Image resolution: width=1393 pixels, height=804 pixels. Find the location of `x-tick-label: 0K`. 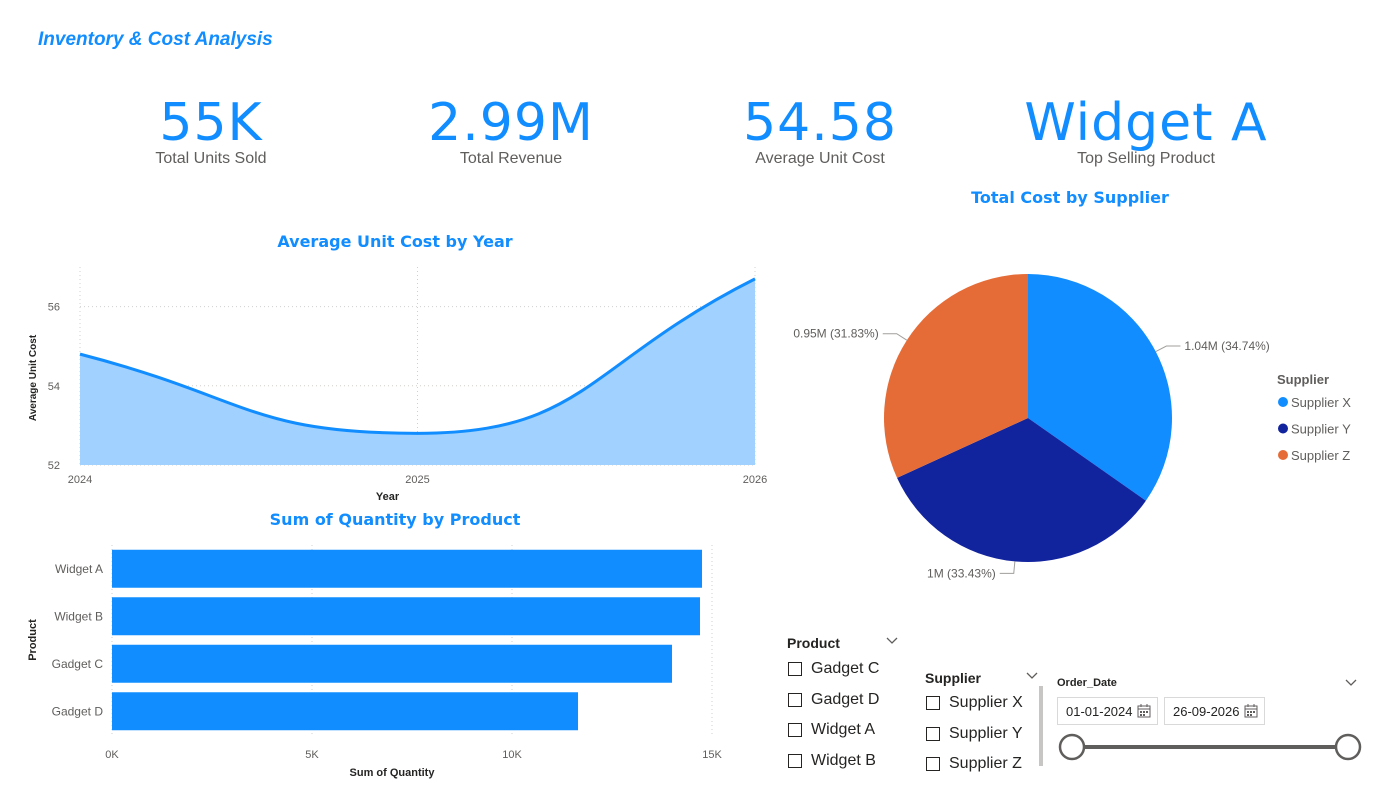

x-tick-label: 0K is located at coordinates (112, 755).